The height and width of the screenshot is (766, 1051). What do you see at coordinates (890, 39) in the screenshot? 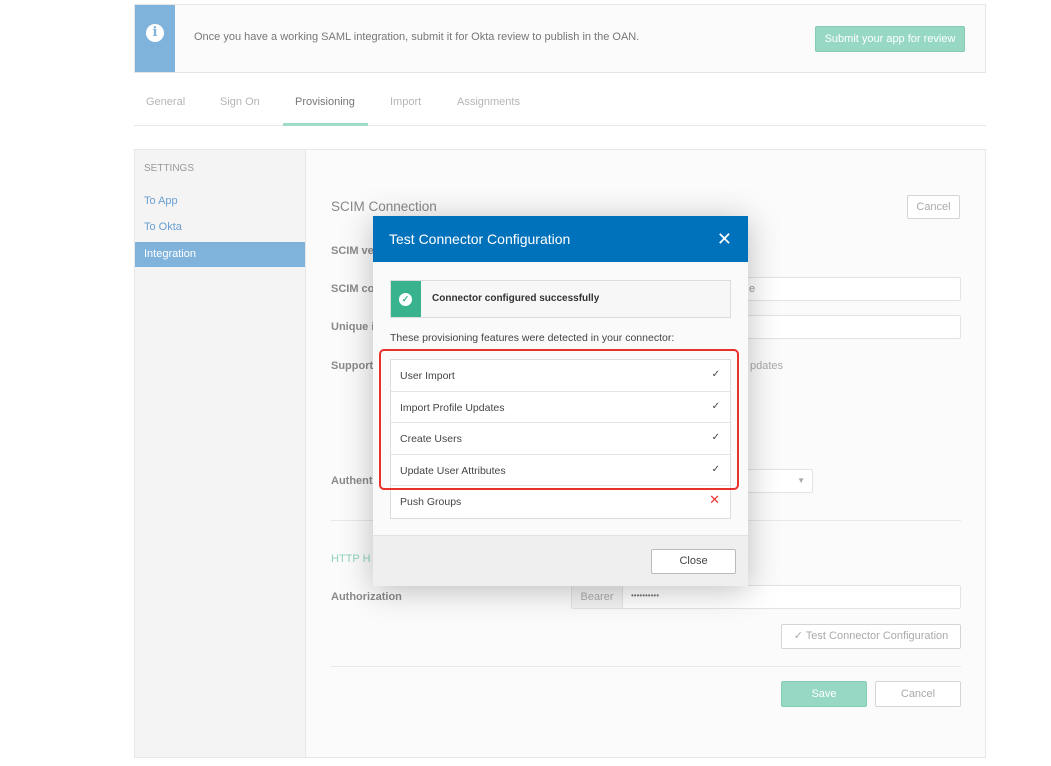
I see `submit-app-button: Submit your app for review` at bounding box center [890, 39].